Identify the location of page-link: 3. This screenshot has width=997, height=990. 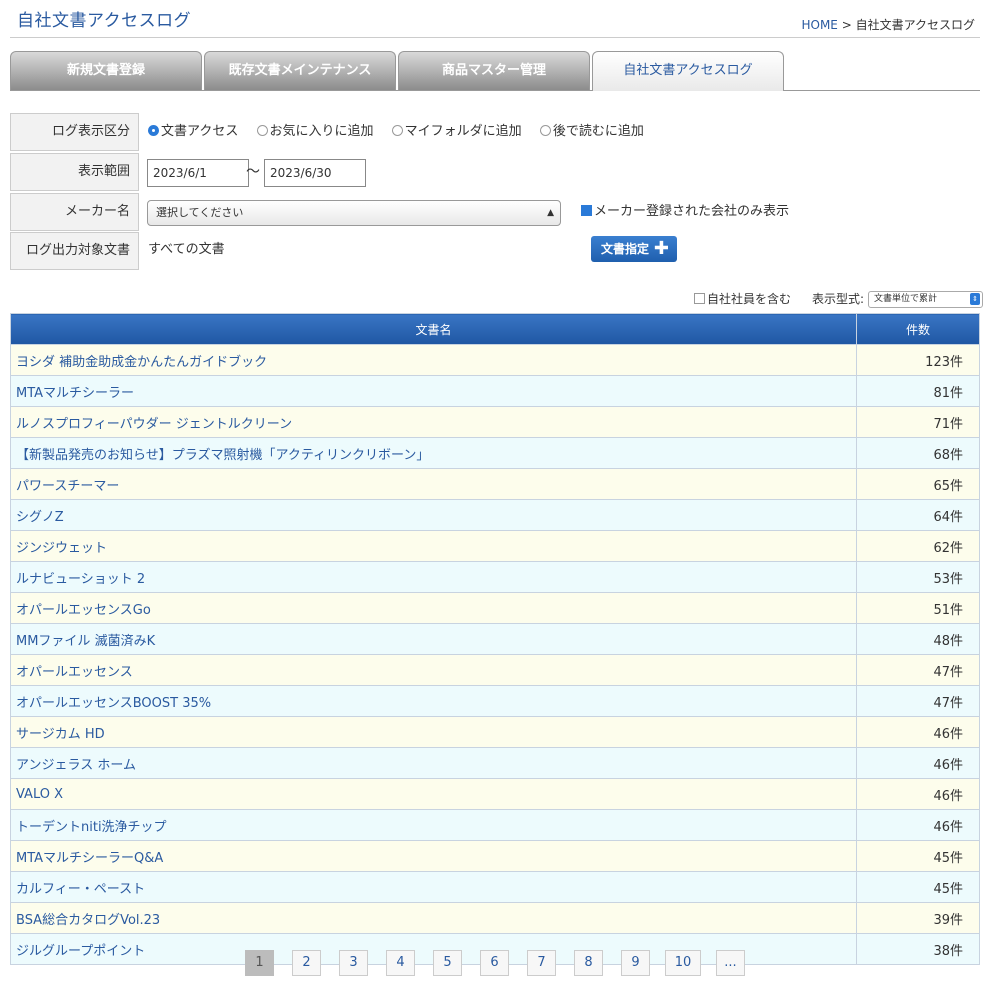
(353, 963).